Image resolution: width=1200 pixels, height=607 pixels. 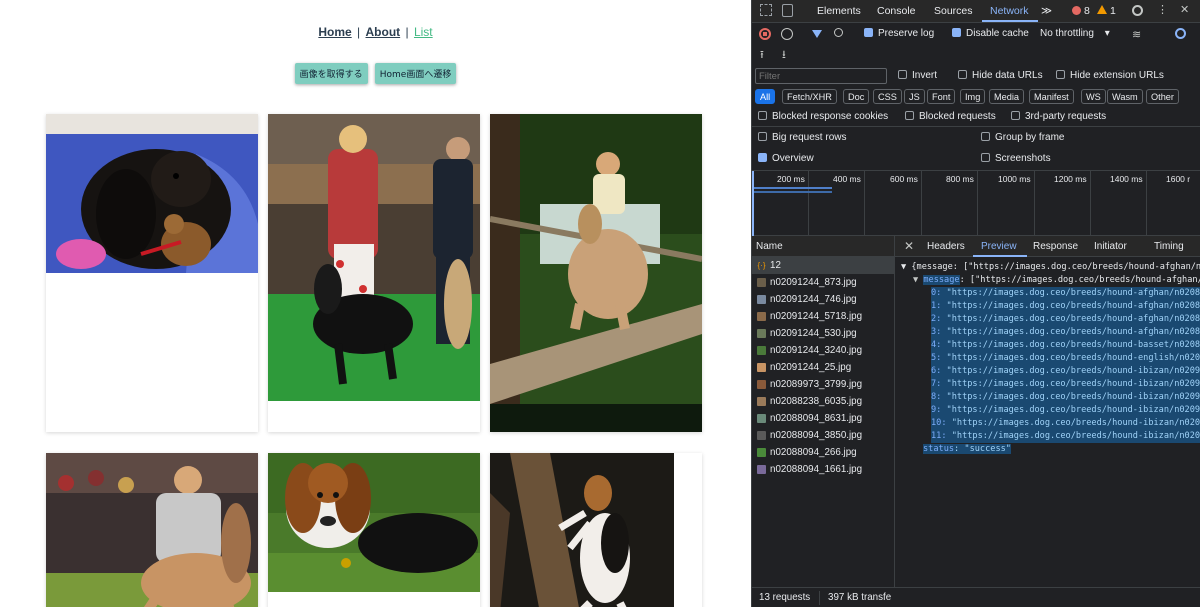 I want to click on go-home-button: Home画面へ遷移, so click(x=415, y=73).